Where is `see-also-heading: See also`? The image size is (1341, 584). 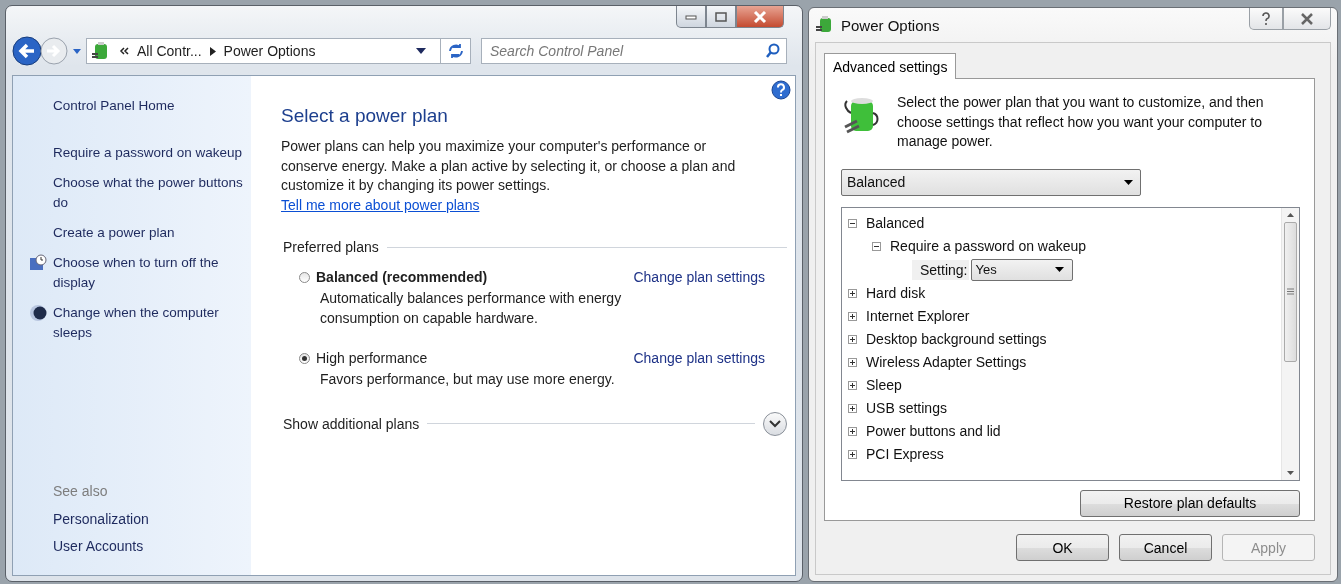
see-also-heading: See also is located at coordinates (81, 491).